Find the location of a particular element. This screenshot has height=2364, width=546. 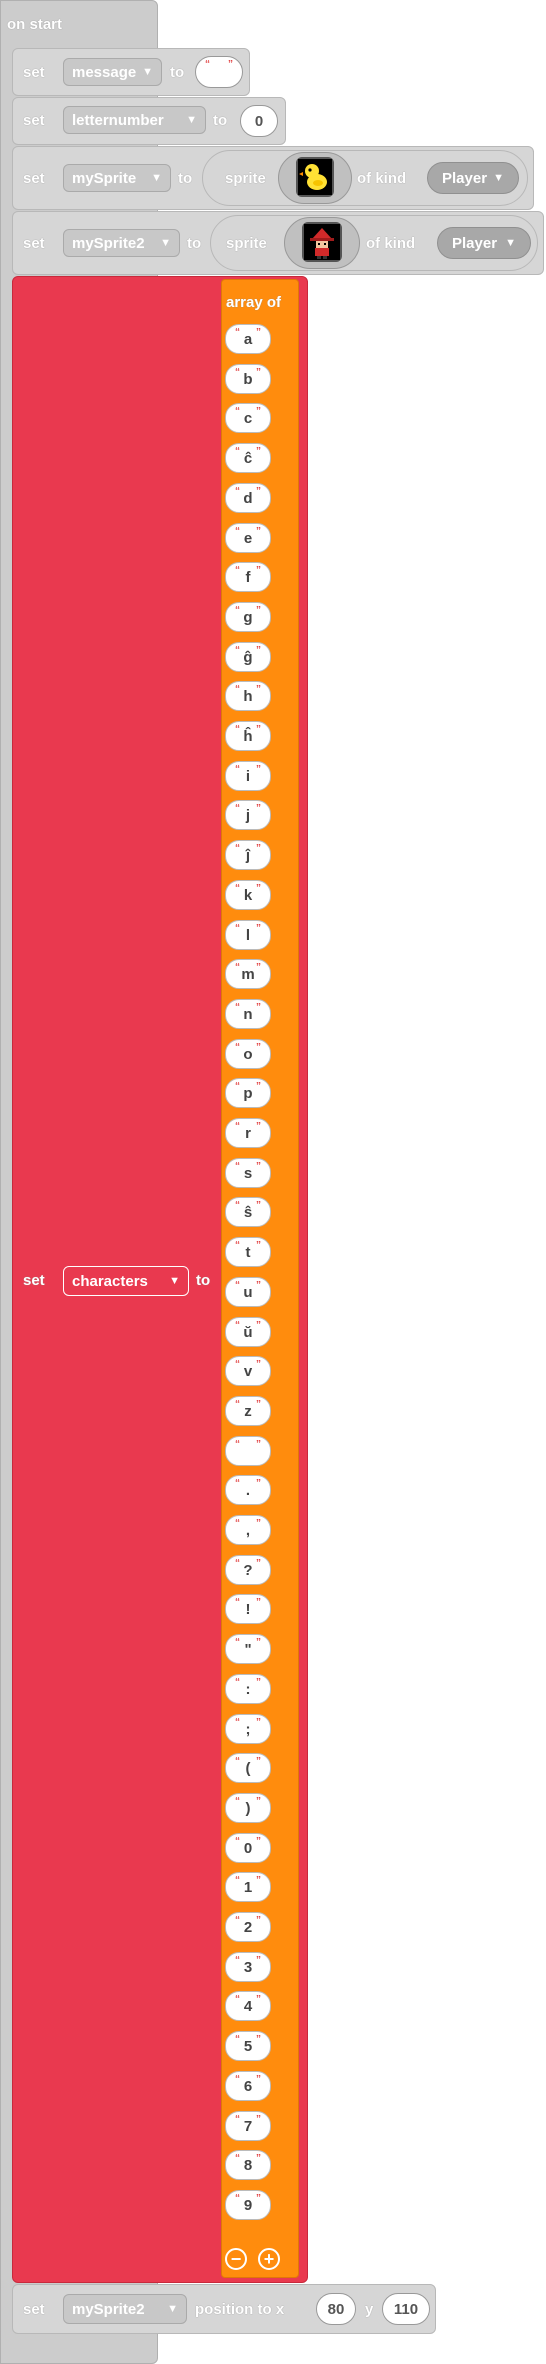

array-item-string-input: “o” is located at coordinates (248, 1054).